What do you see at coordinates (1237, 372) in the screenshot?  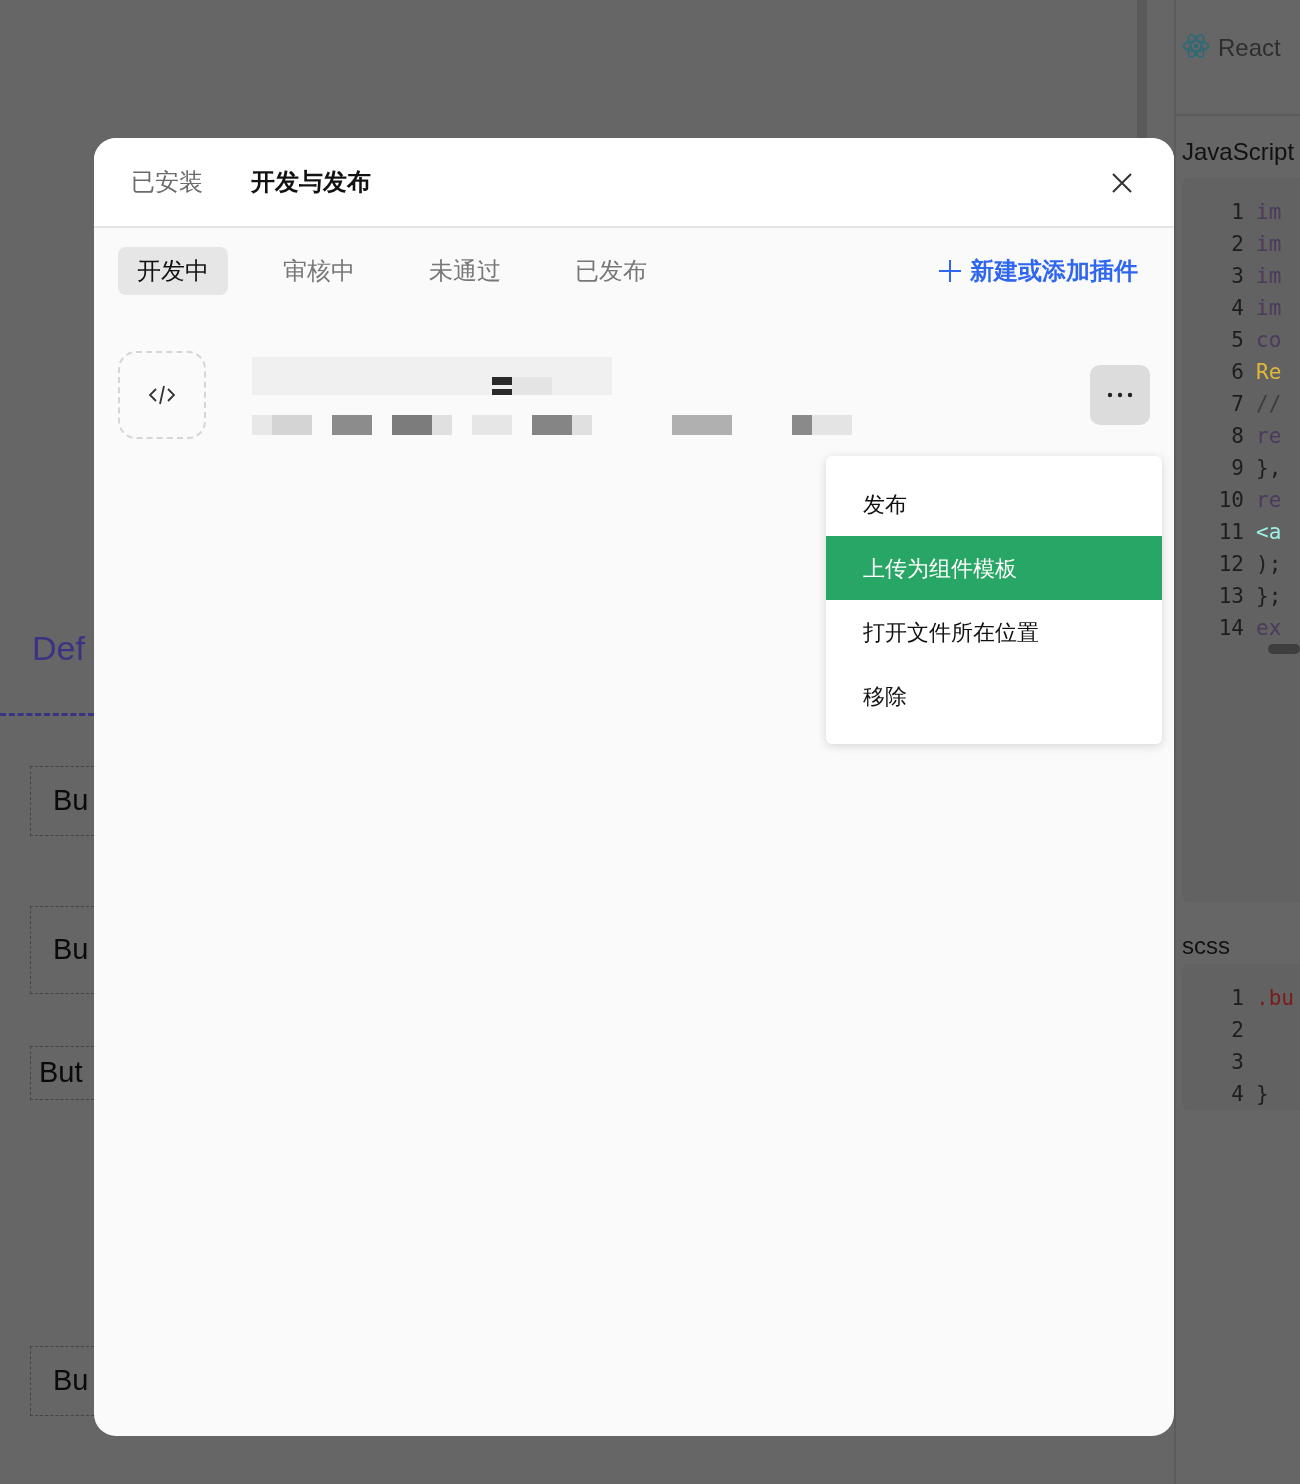 I see `line-number: 6` at bounding box center [1237, 372].